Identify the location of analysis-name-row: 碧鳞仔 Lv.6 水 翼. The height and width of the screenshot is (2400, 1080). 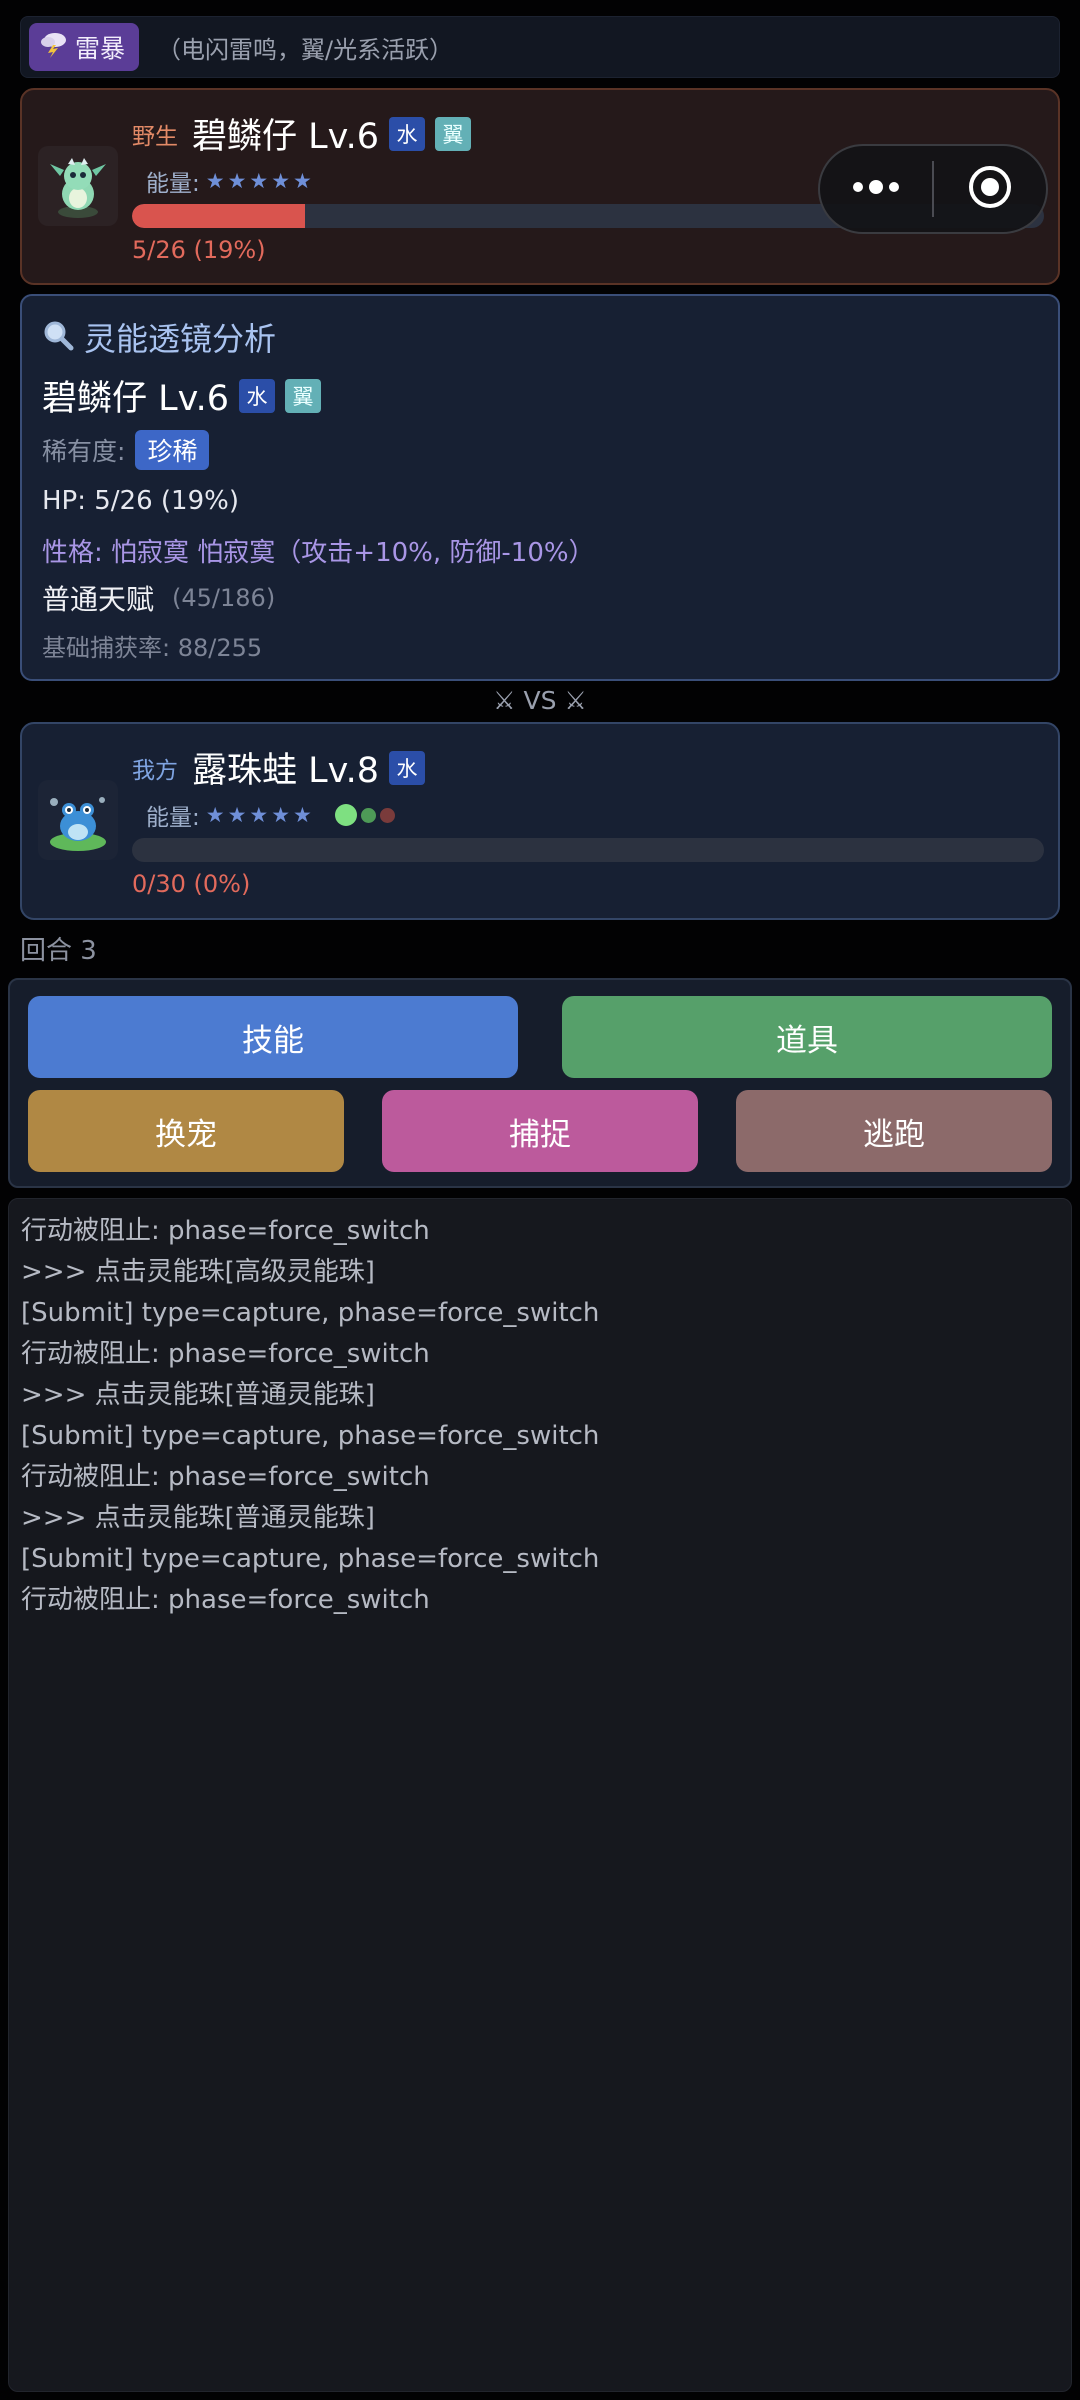
(182, 395).